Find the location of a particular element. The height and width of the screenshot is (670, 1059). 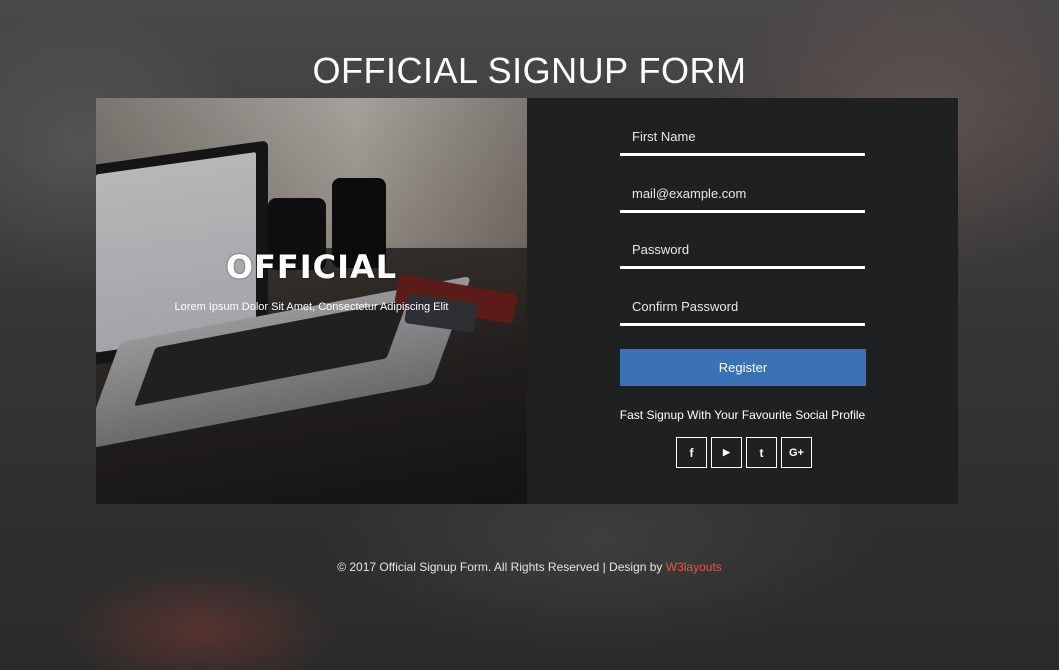

page-title: OFFICIAL SIGNUP FORM is located at coordinates (529, 71).